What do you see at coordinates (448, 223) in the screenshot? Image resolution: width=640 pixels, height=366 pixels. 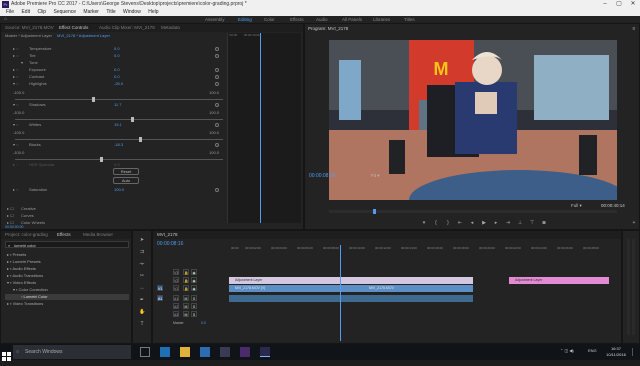 I see `mark-out-icon: }` at bounding box center [448, 223].